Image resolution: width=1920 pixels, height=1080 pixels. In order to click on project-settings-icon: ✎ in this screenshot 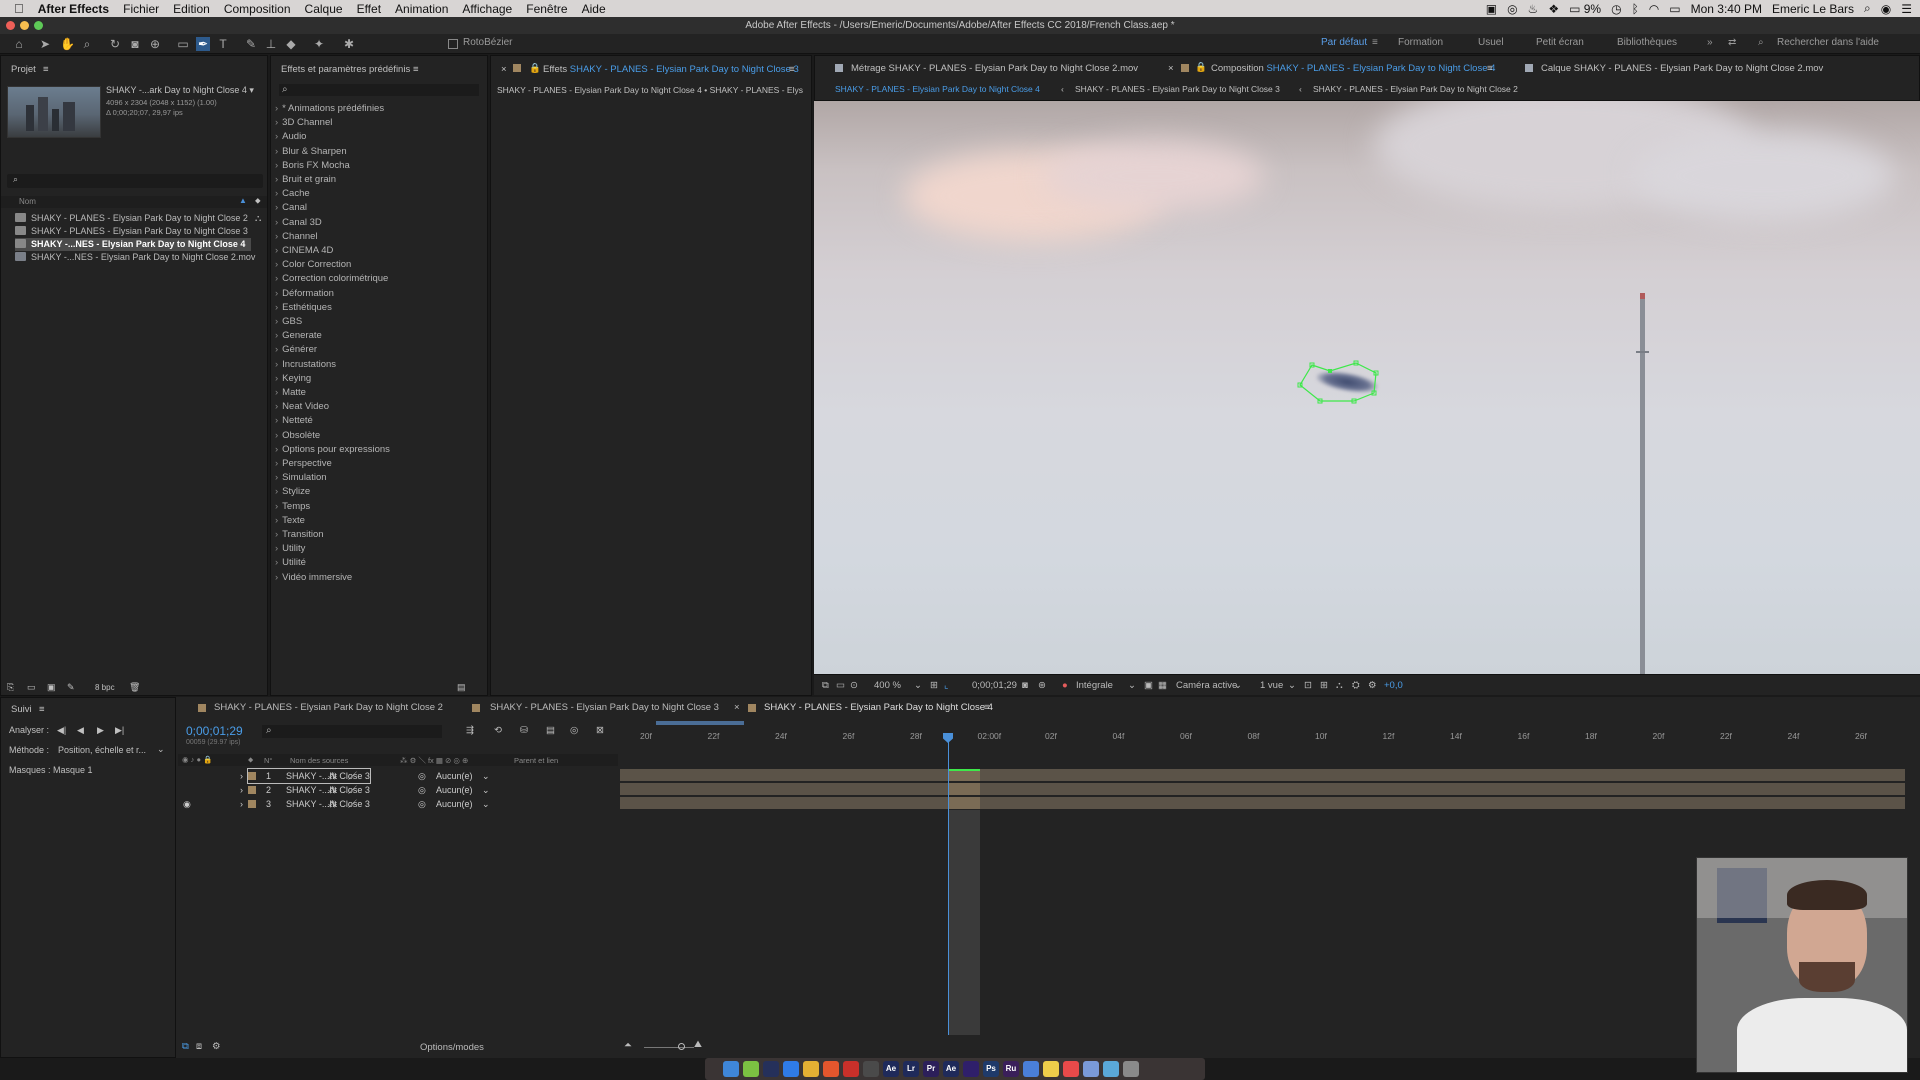, I will do `click(71, 687)`.